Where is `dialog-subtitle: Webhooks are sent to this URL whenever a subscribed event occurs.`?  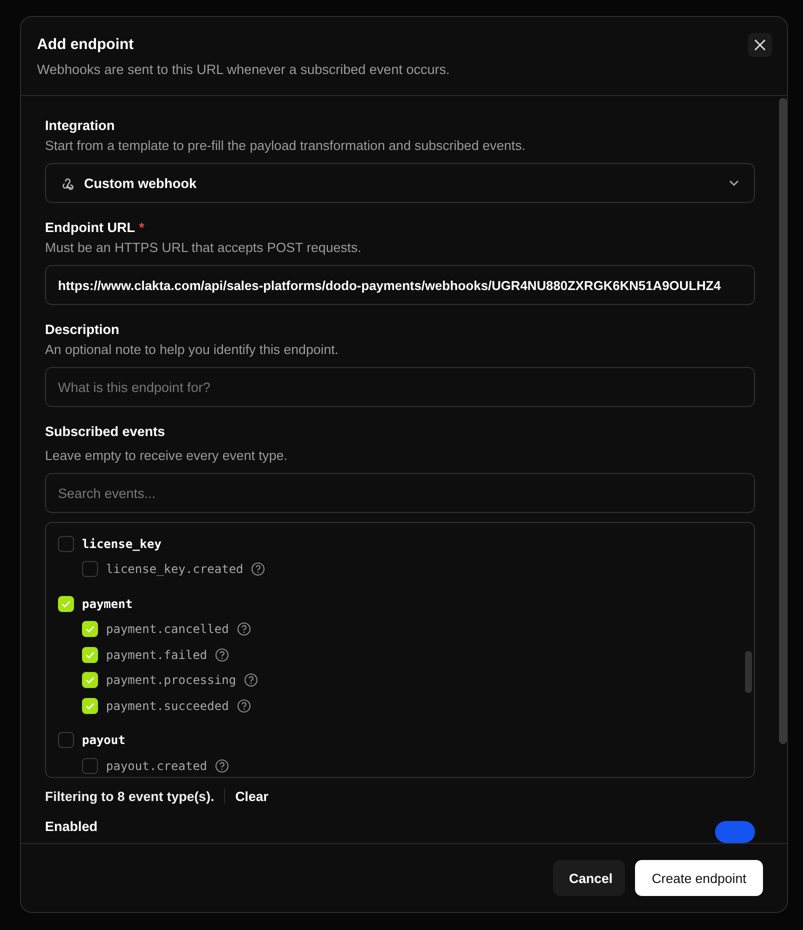 dialog-subtitle: Webhooks are sent to this URL whenever a subscribed event occurs. is located at coordinates (243, 69).